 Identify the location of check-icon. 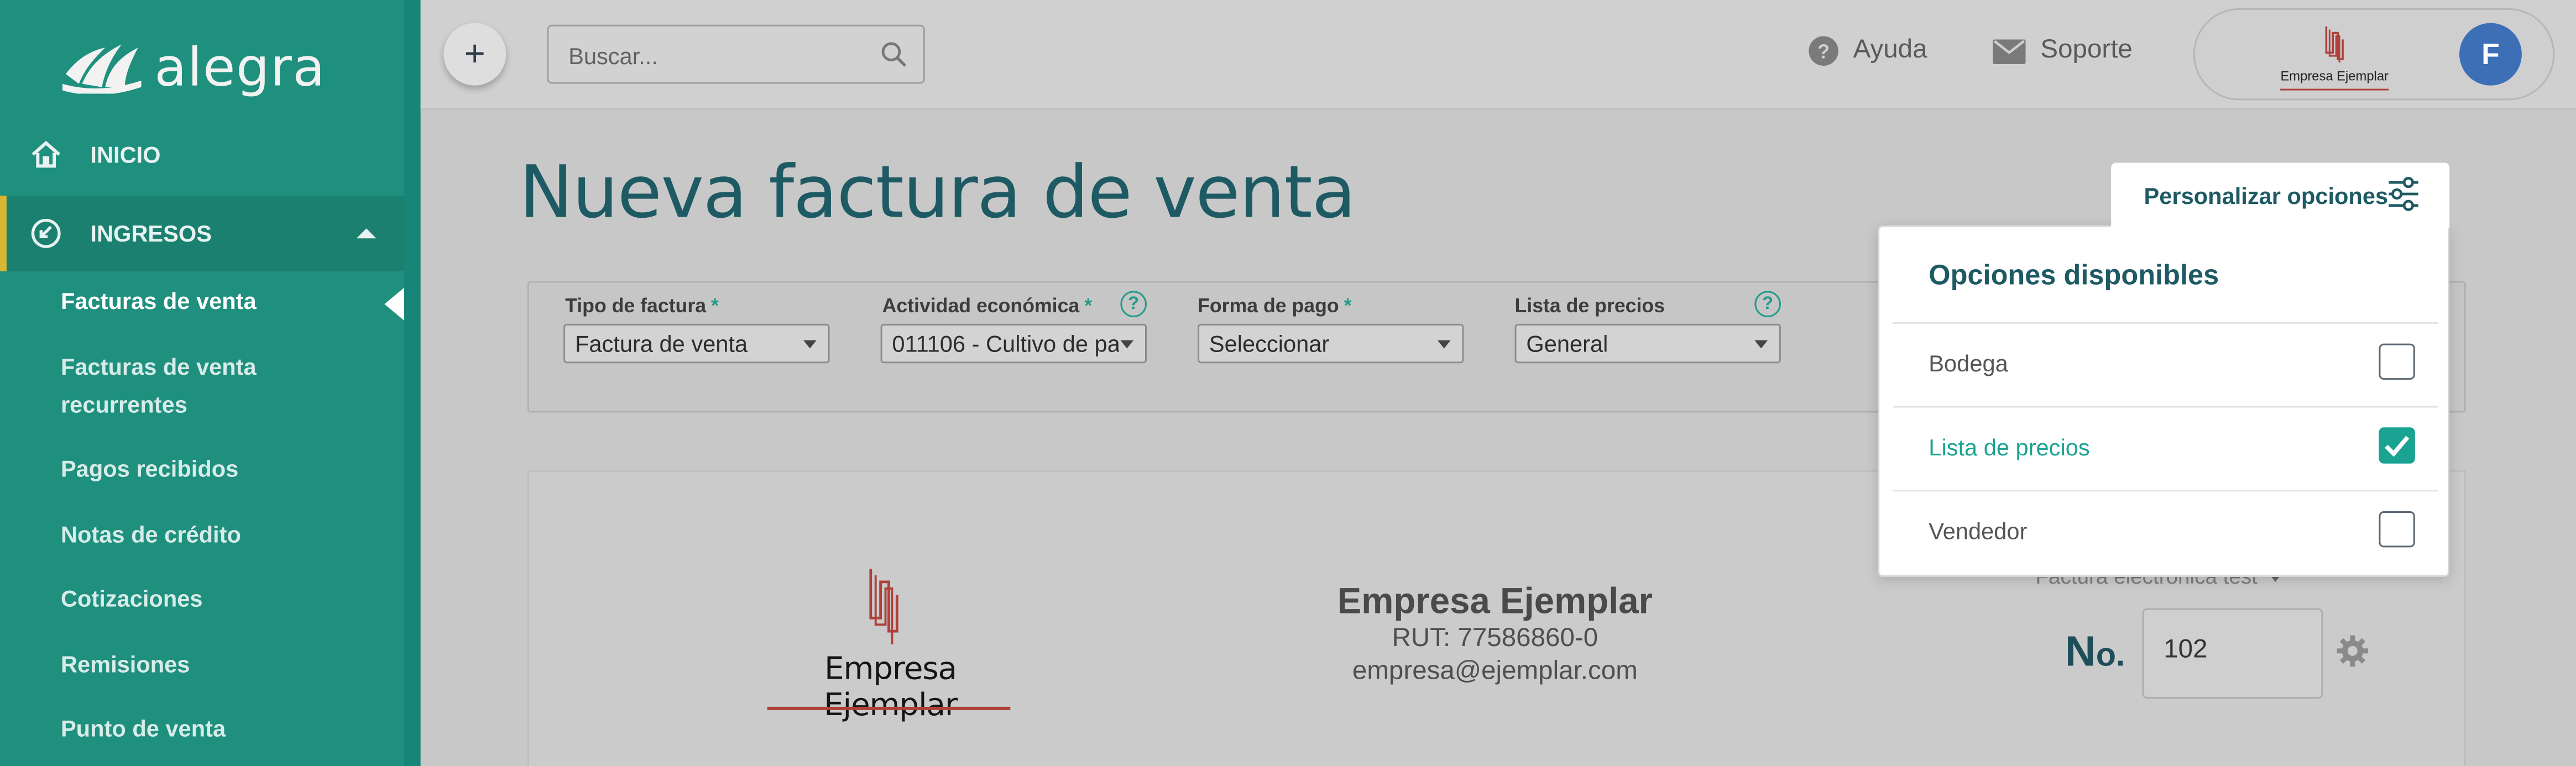
(2397, 446).